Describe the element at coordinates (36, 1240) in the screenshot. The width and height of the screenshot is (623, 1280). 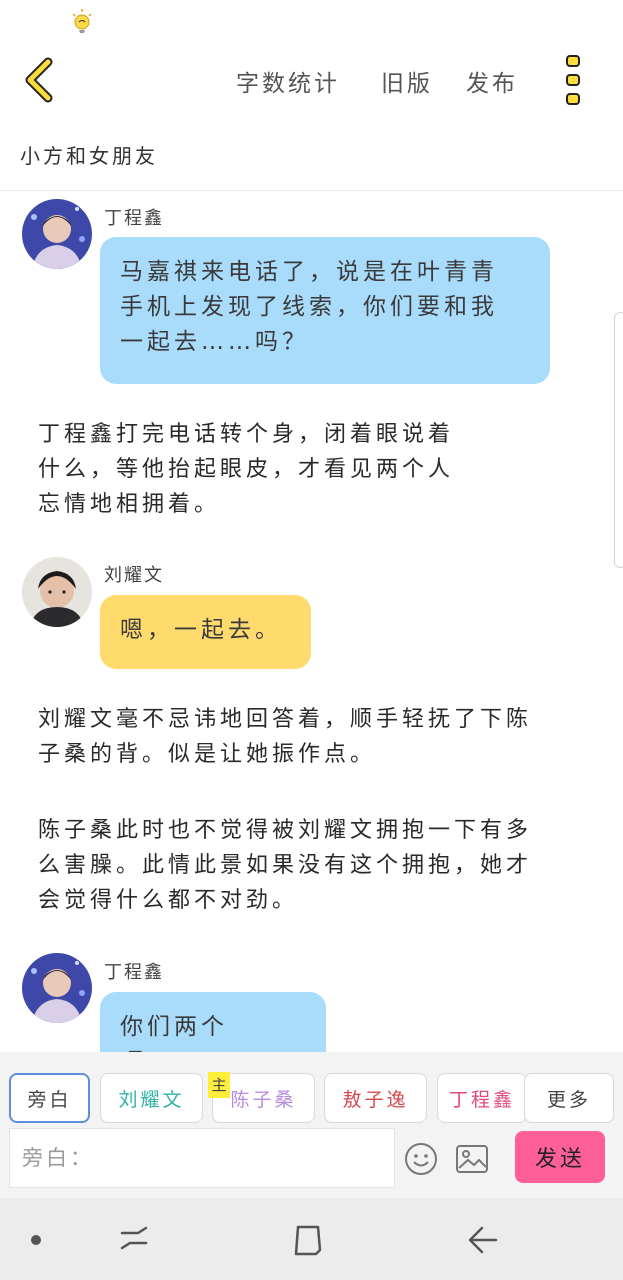
I see `dot-icon` at that location.